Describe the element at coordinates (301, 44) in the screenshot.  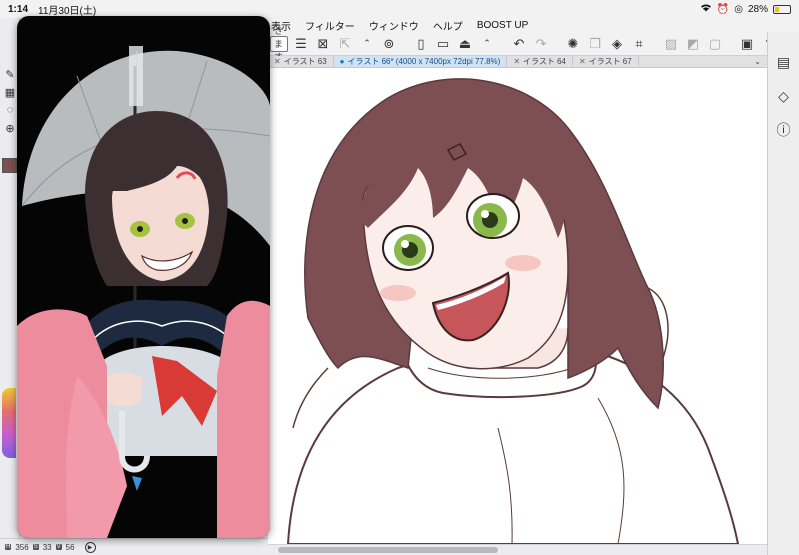
I see `menu-icon: ☰` at that location.